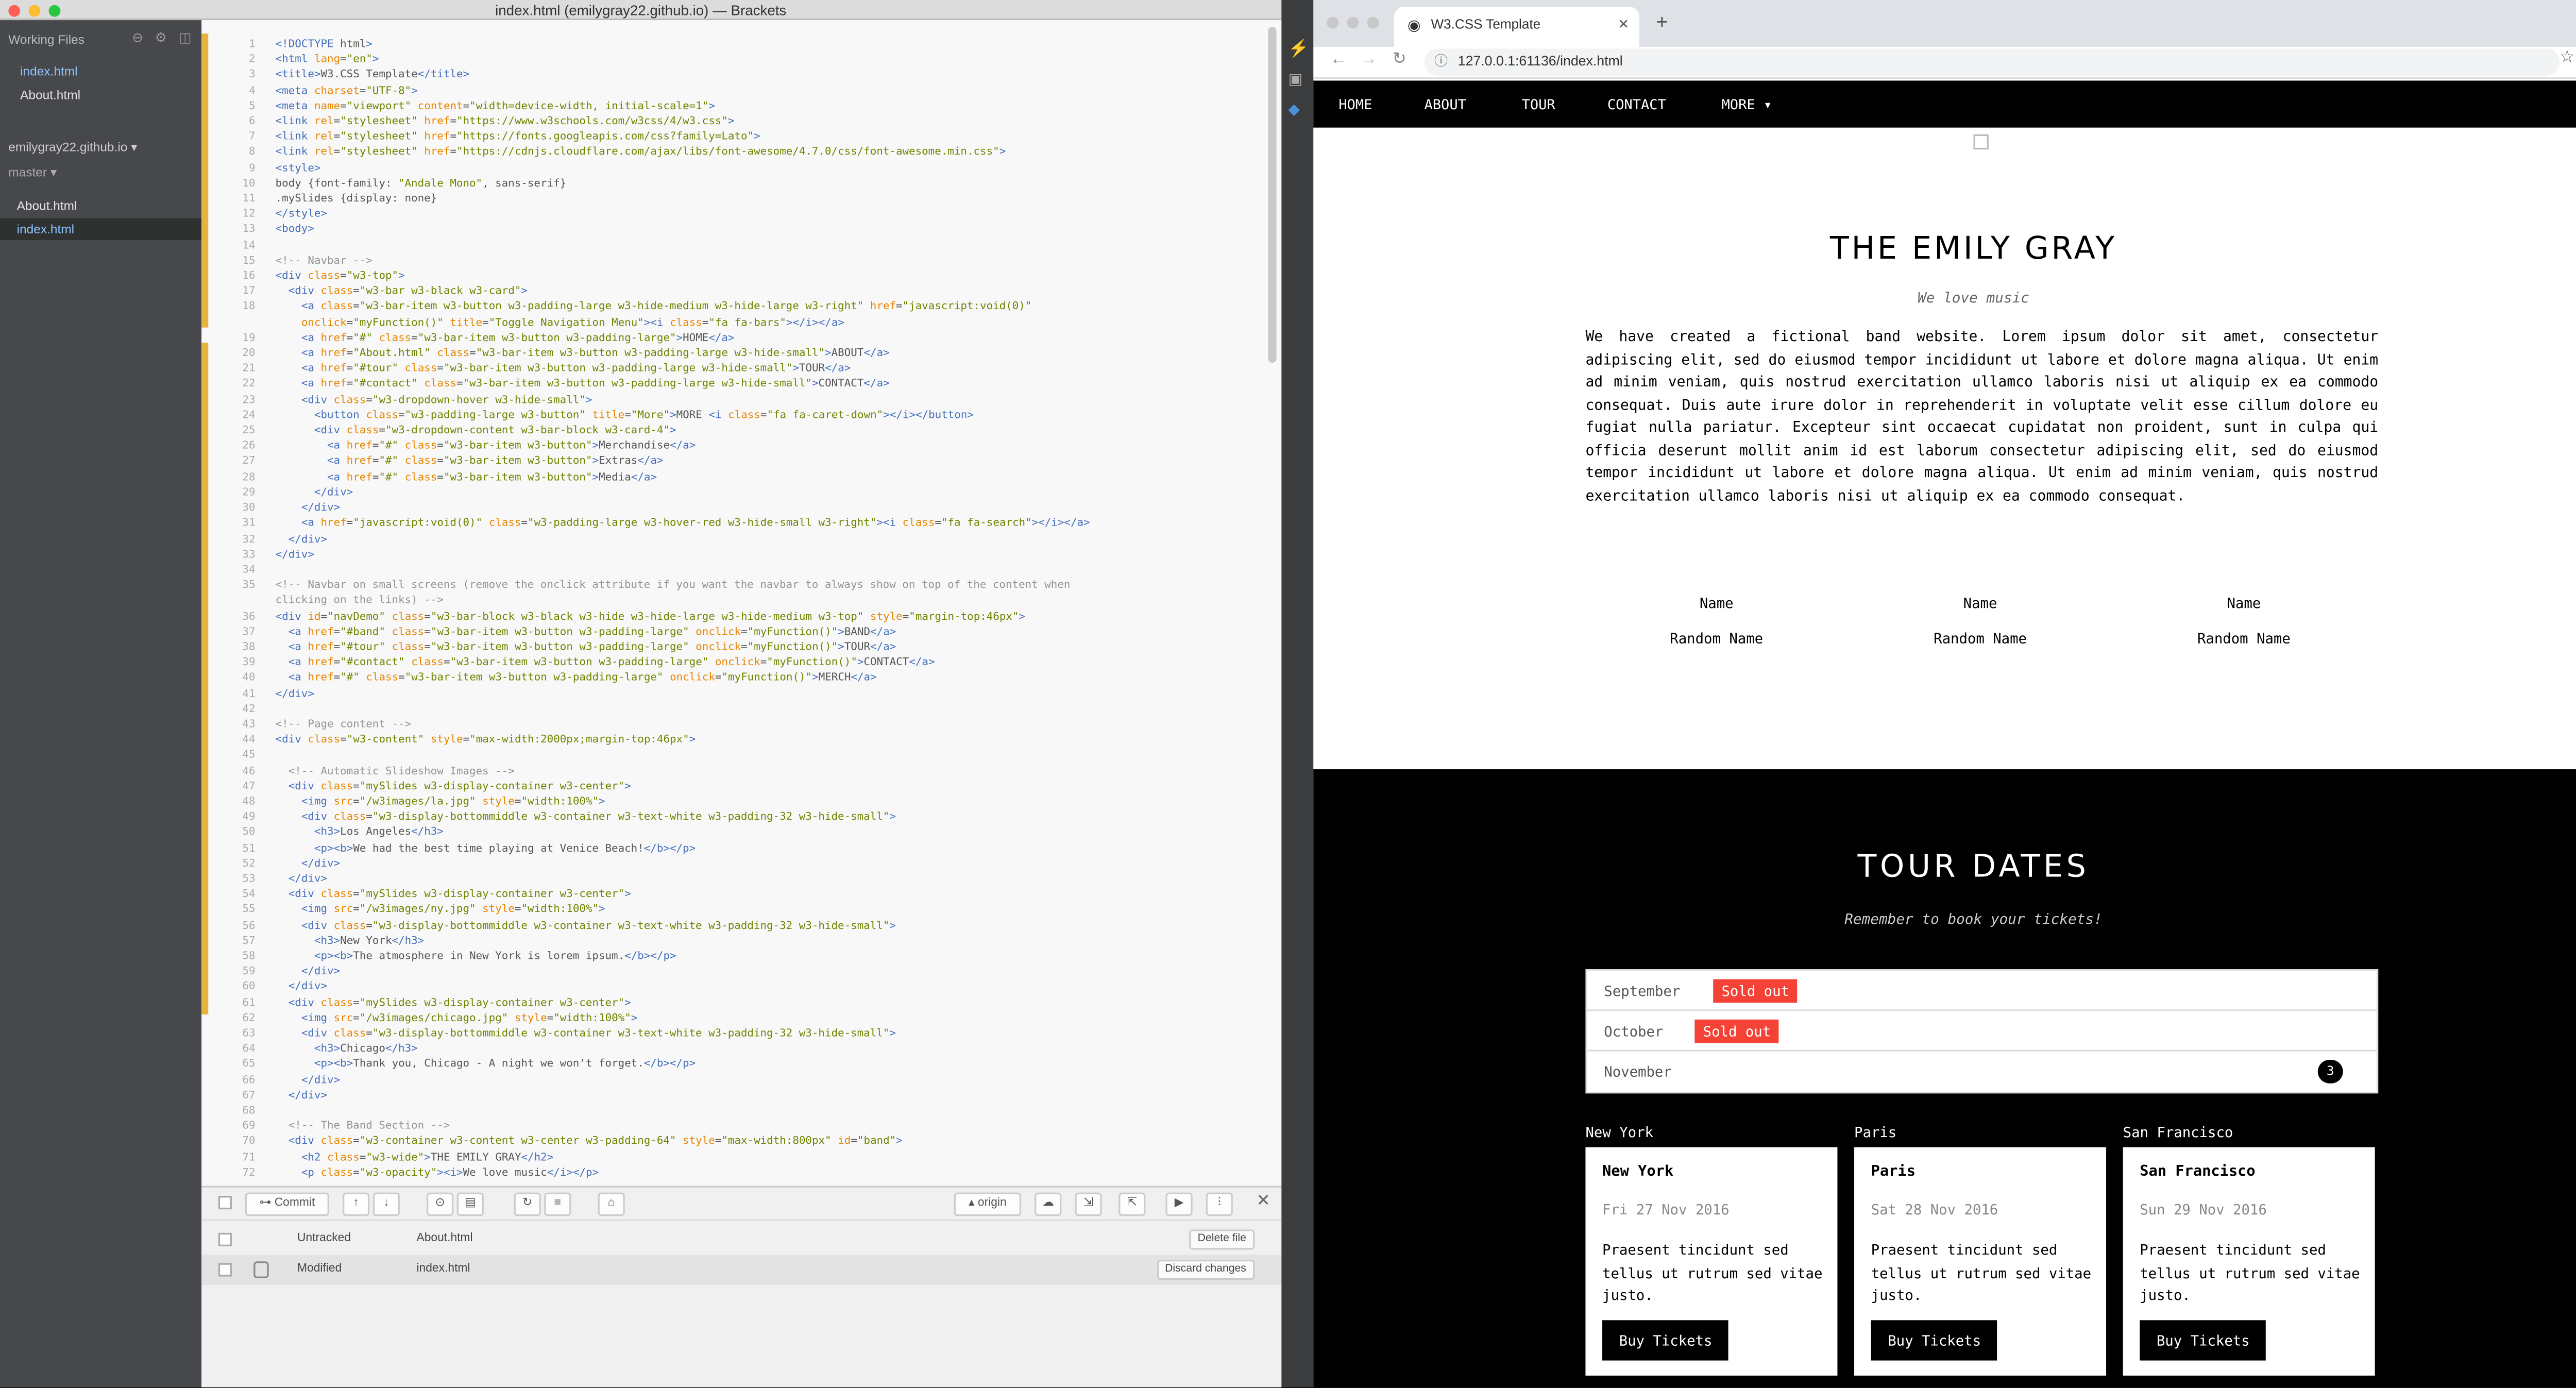 The height and width of the screenshot is (1388, 2576). What do you see at coordinates (386, 1204) in the screenshot?
I see `push-icon: ↓` at bounding box center [386, 1204].